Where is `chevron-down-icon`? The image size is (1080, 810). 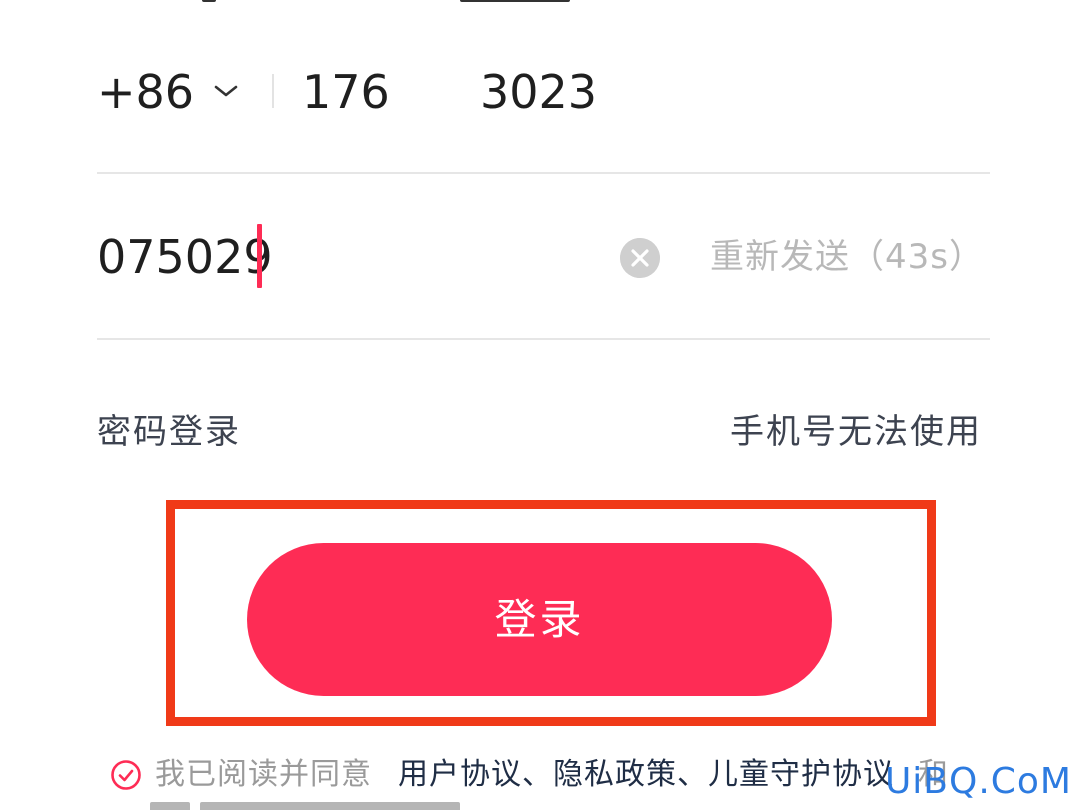 chevron-down-icon is located at coordinates (226, 91).